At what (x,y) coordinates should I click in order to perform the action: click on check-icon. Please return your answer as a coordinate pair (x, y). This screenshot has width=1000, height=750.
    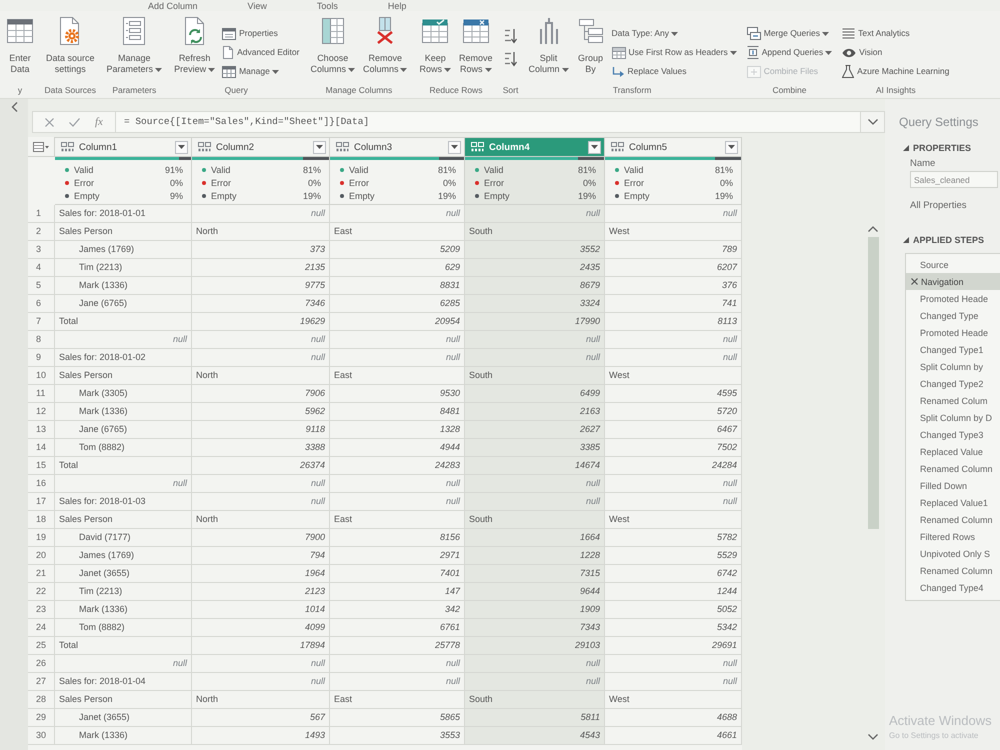
    Looking at the image, I should click on (74, 122).